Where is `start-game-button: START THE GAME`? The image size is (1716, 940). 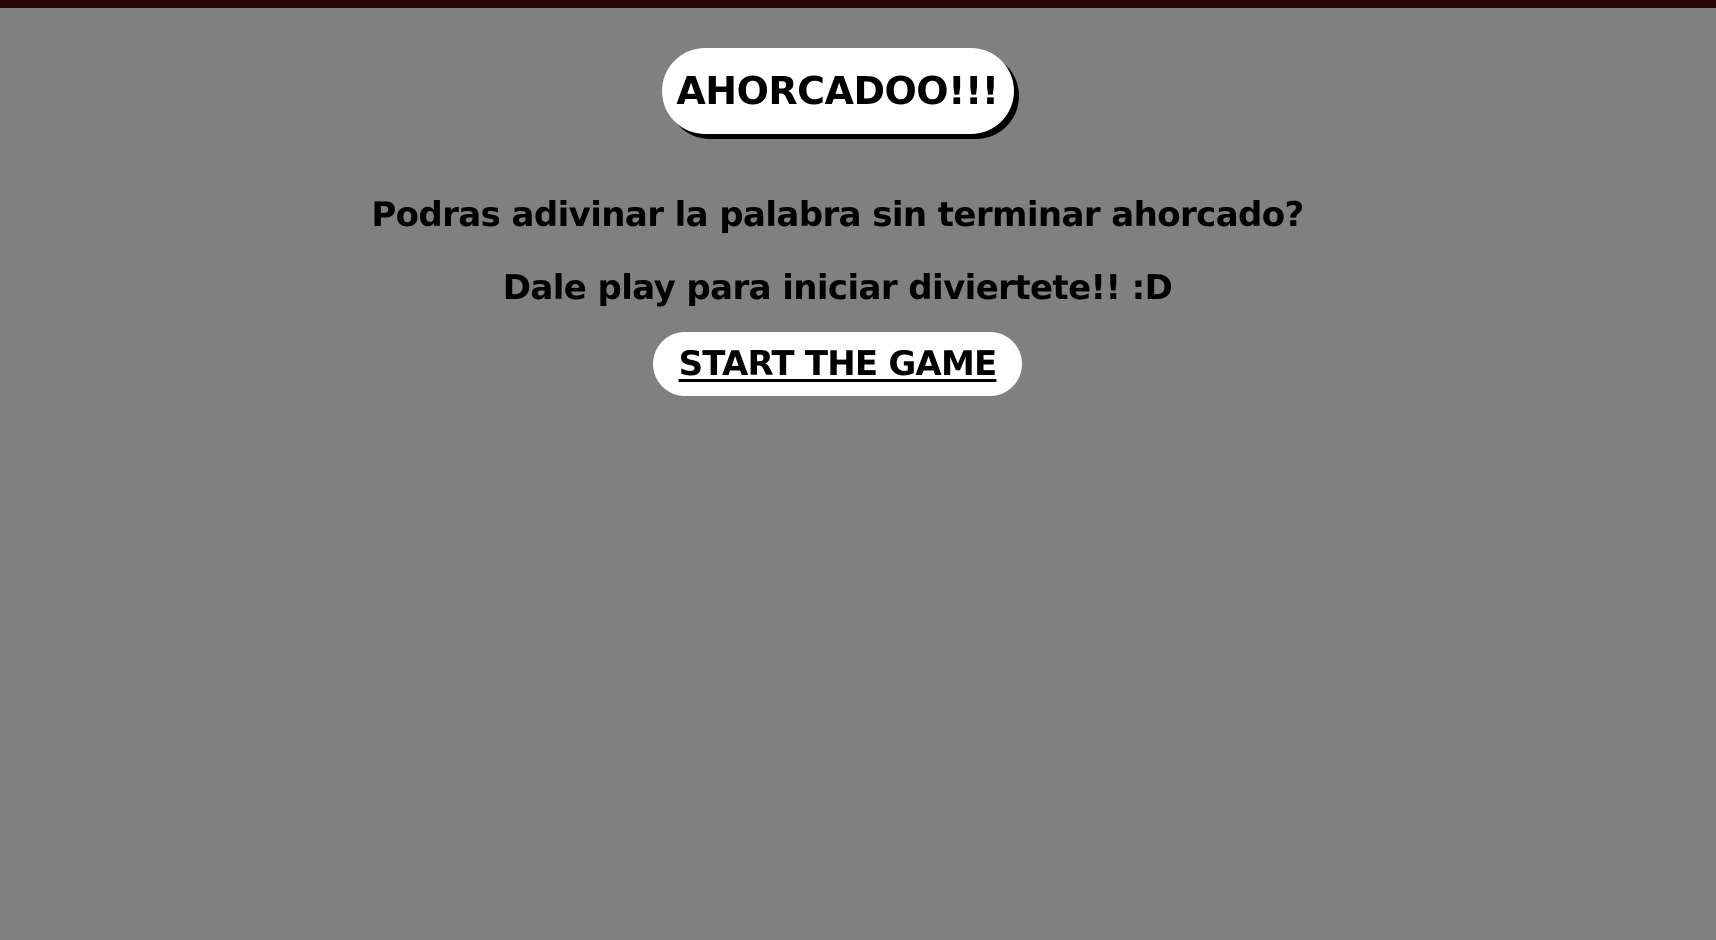 start-game-button: START THE GAME is located at coordinates (837, 364).